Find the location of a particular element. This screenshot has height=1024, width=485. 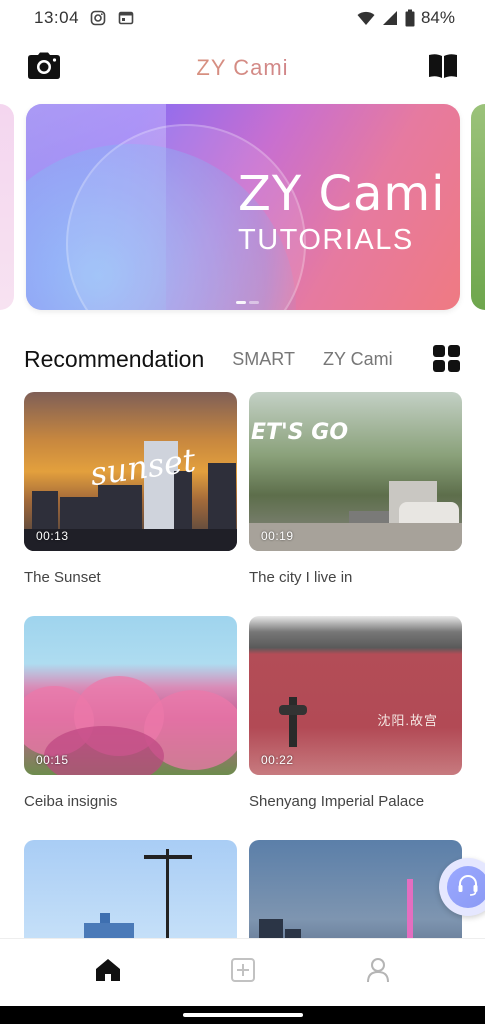

tutorial-book-button is located at coordinates (443, 68).